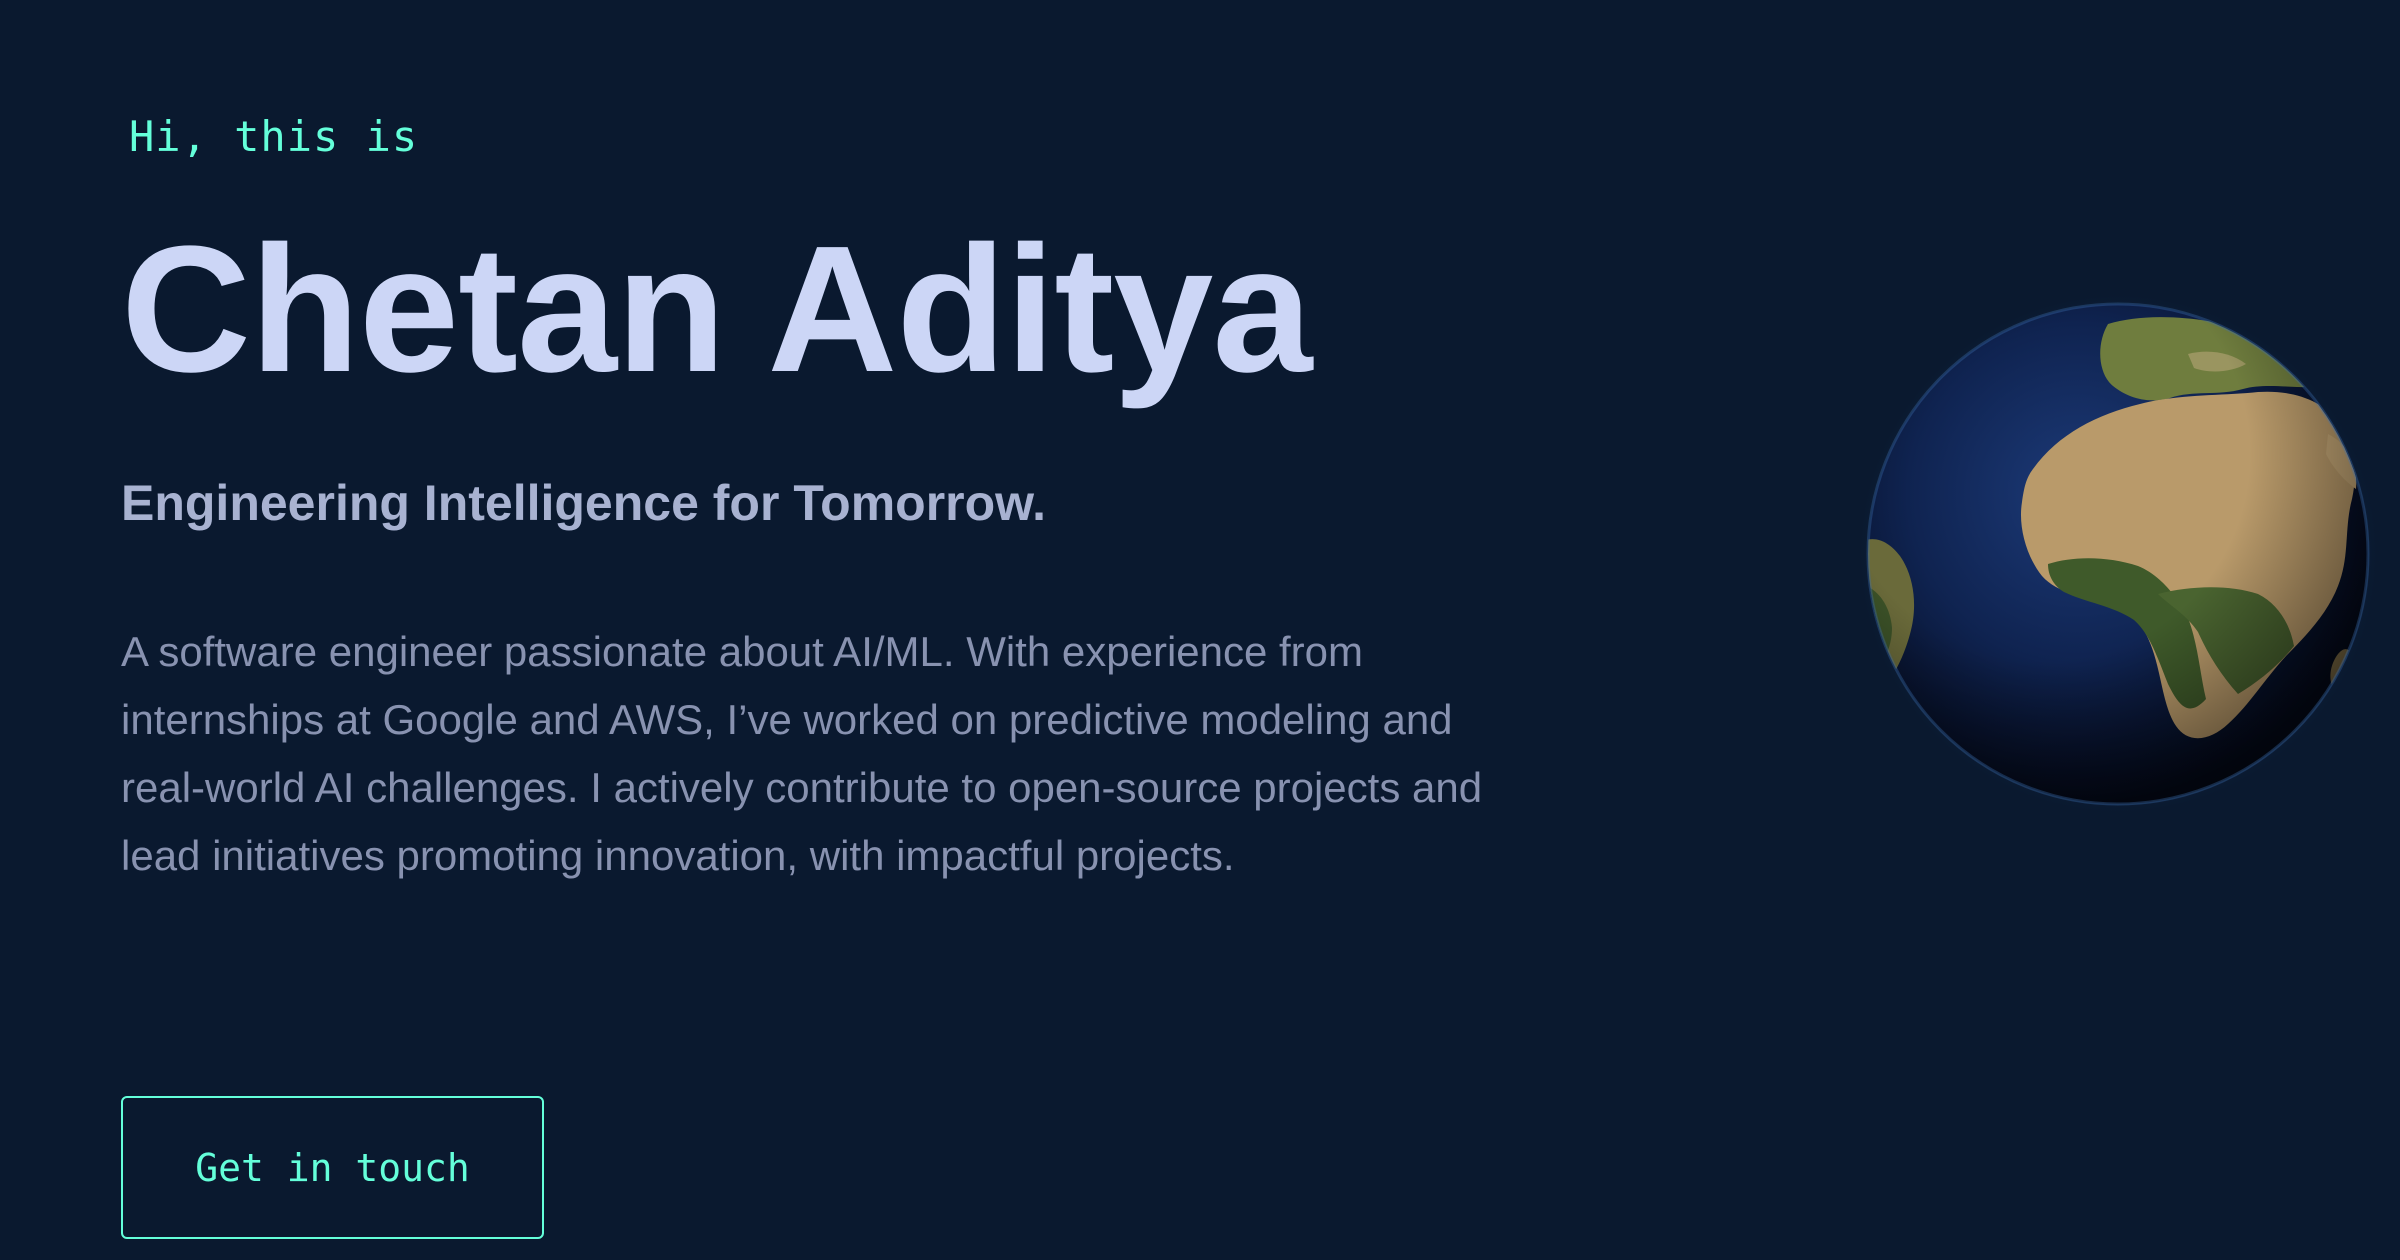  Describe the element at coordinates (274, 136) in the screenshot. I see `greeting-text: Hi, this is` at that location.